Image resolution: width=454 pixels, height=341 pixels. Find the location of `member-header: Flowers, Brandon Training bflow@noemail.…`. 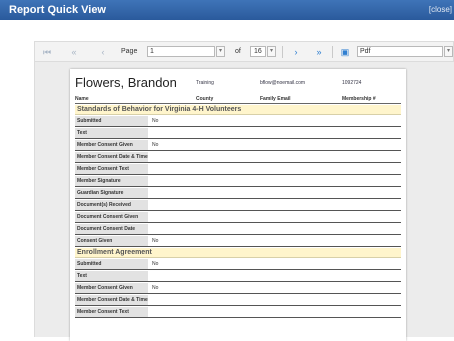

member-header: Flowers, Brandon Training bflow@noemail.… is located at coordinates (238, 84).